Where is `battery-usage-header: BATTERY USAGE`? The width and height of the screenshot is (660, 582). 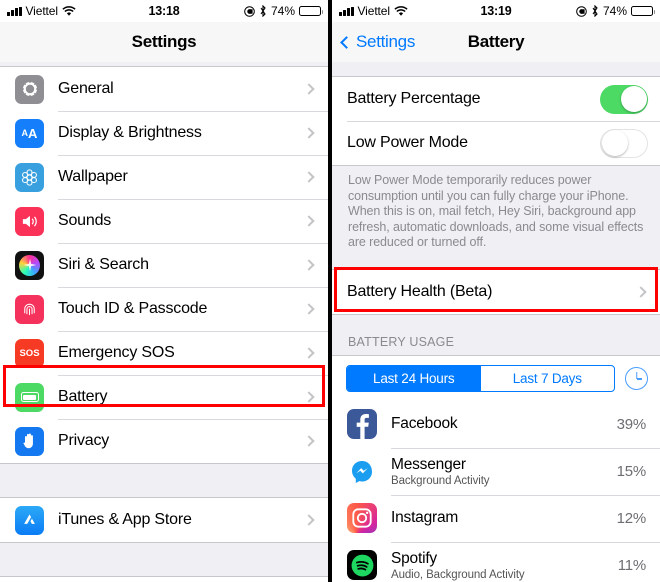 battery-usage-header: BATTERY USAGE is located at coordinates (496, 334).